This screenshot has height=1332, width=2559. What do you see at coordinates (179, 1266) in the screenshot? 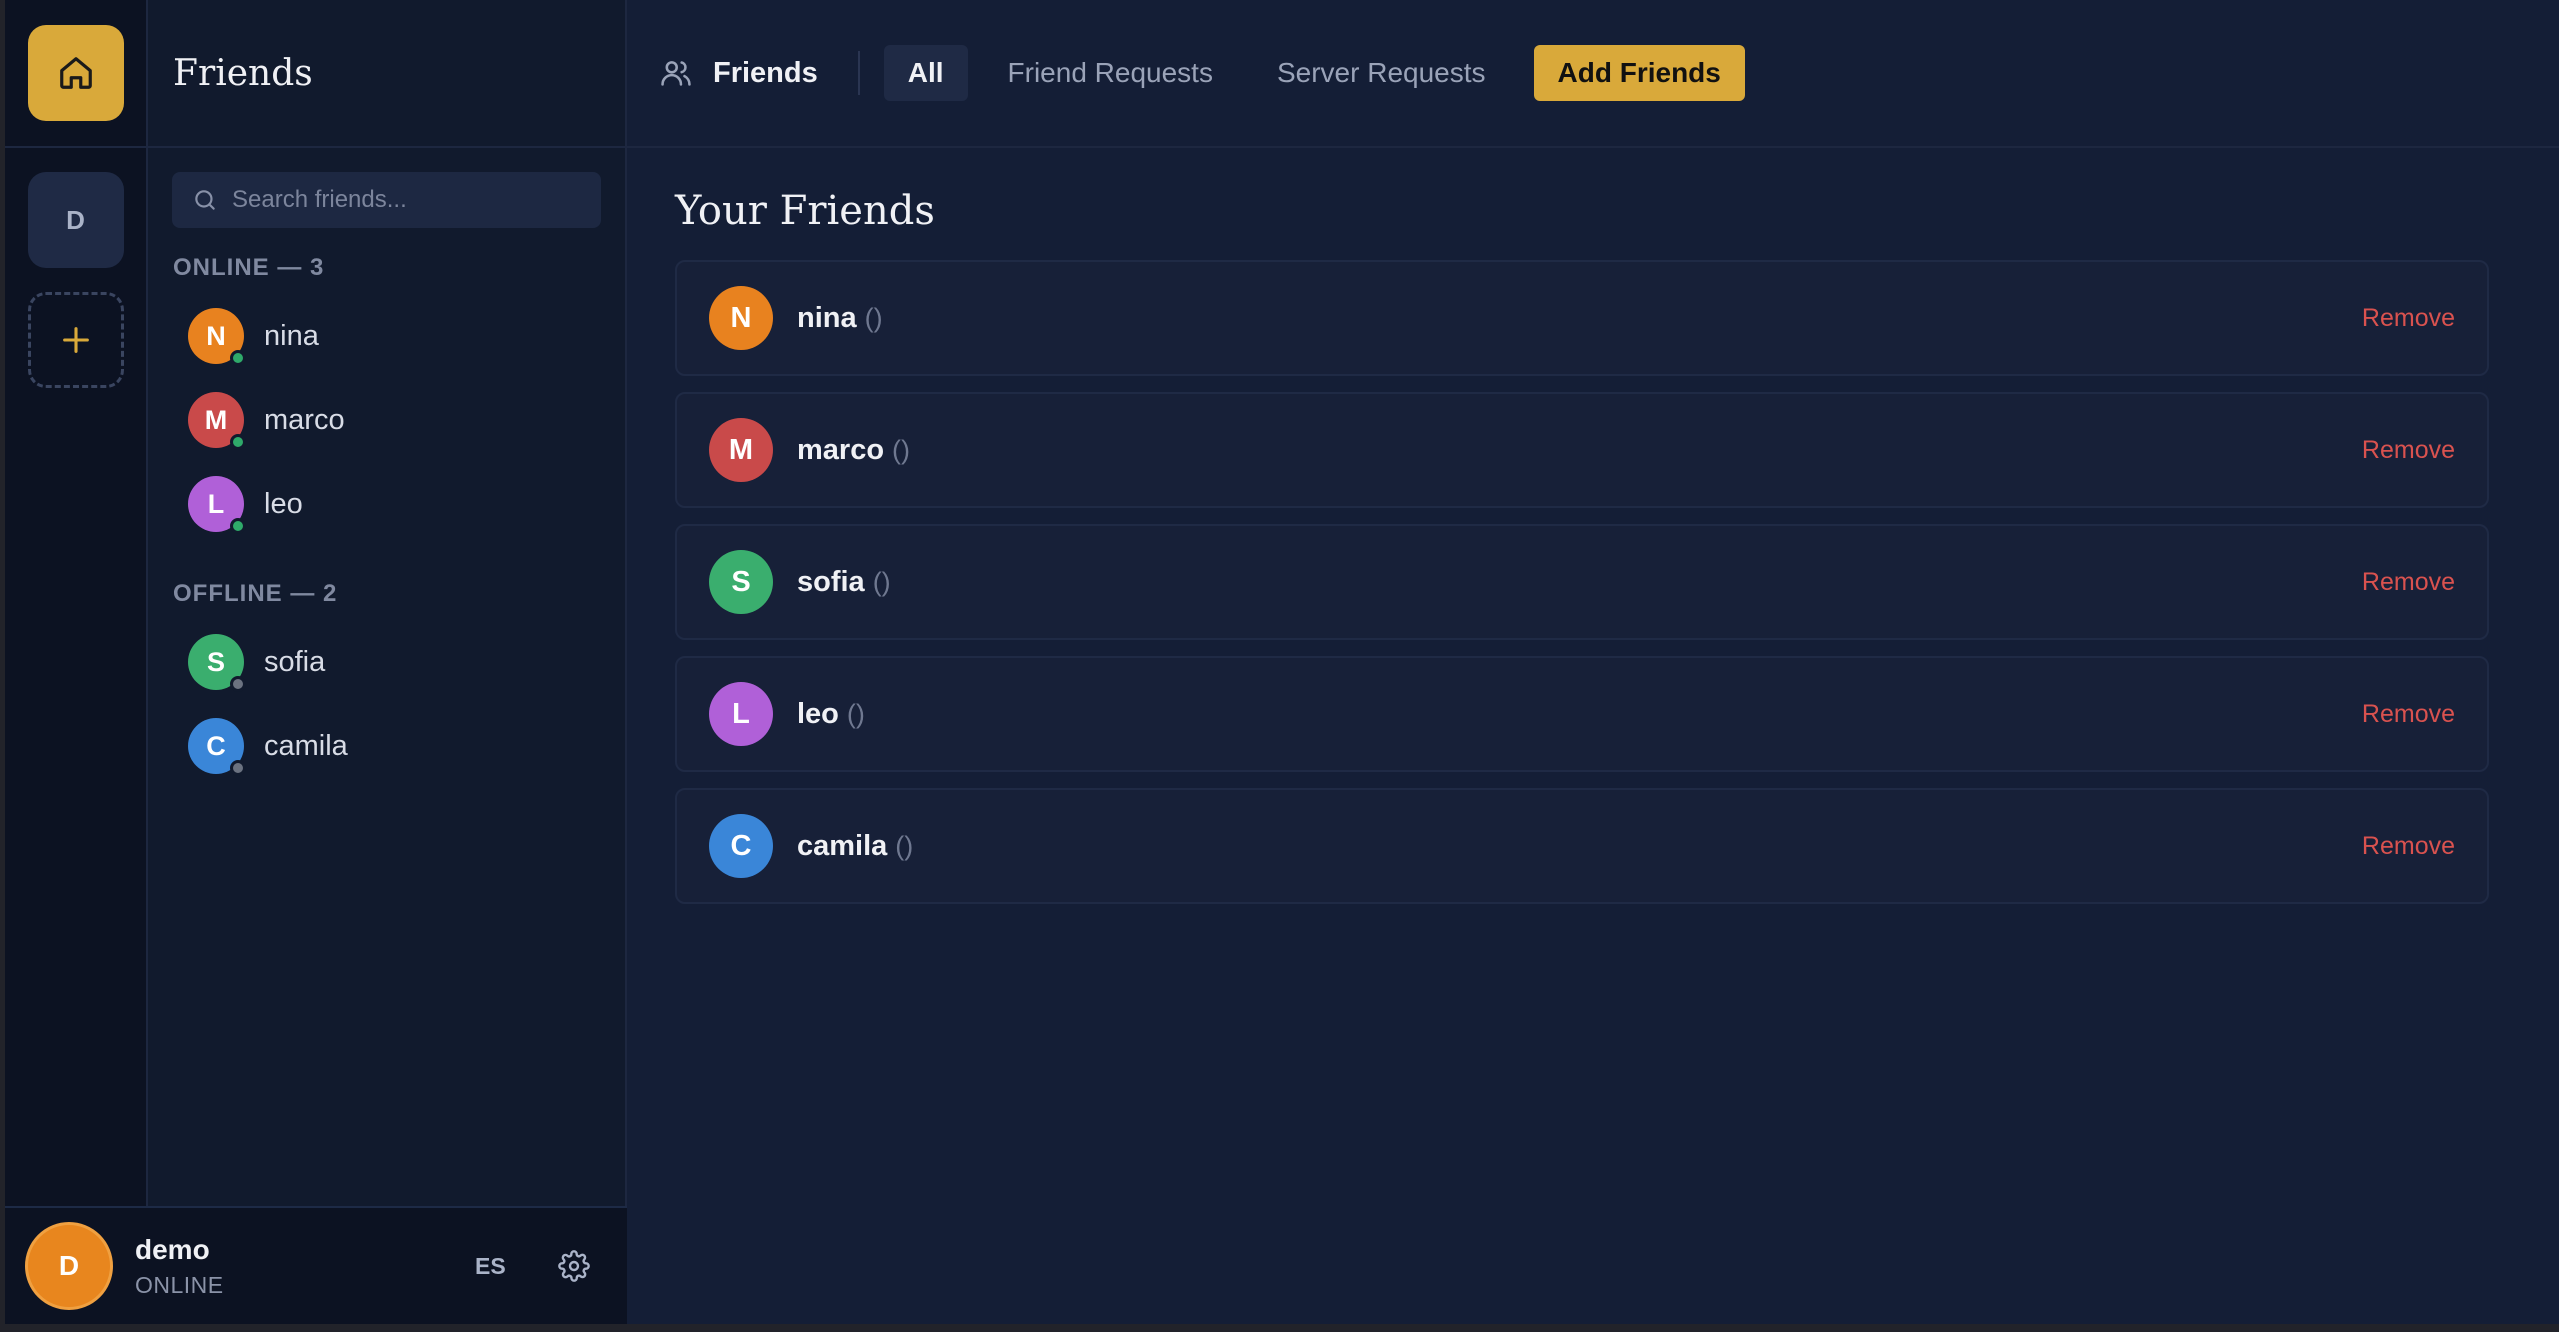
I see `user-info: demo ONLINE` at bounding box center [179, 1266].